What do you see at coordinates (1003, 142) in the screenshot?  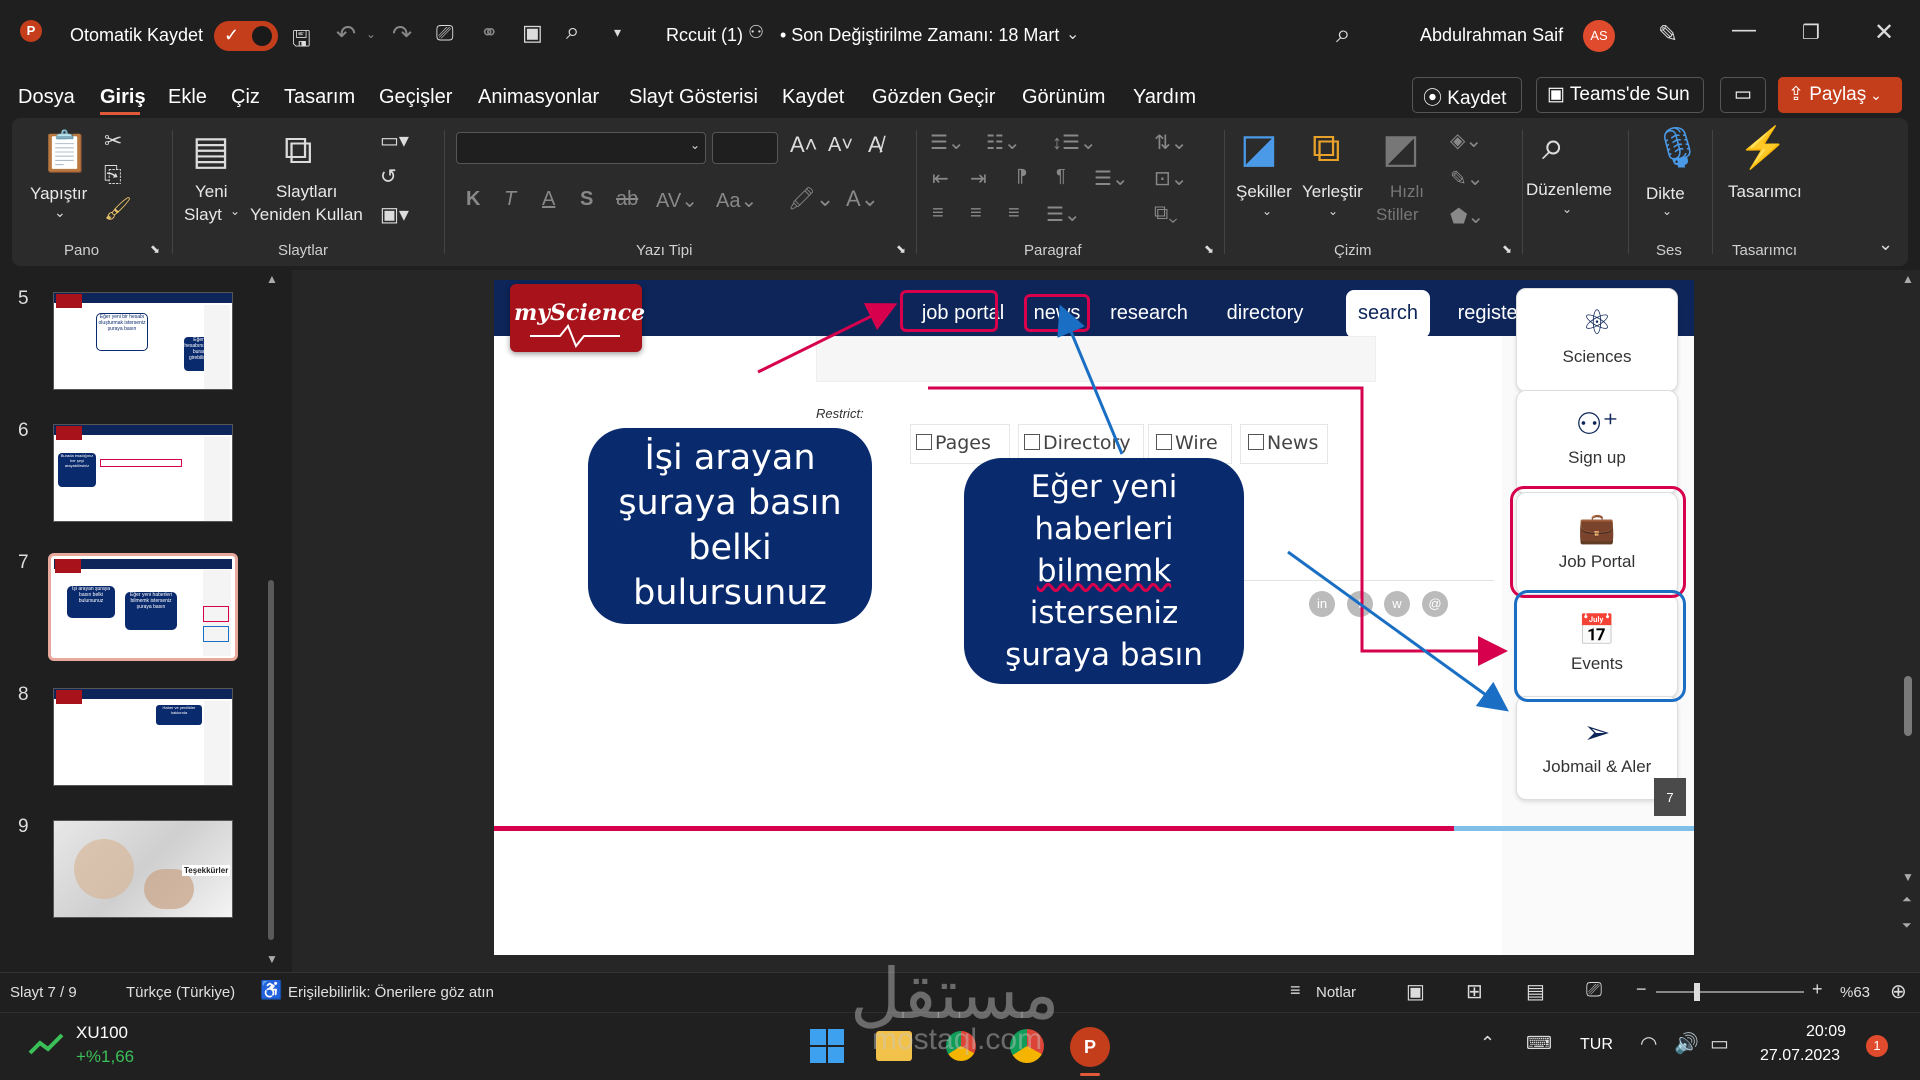 I see `numbering-icon: ☷⌄` at bounding box center [1003, 142].